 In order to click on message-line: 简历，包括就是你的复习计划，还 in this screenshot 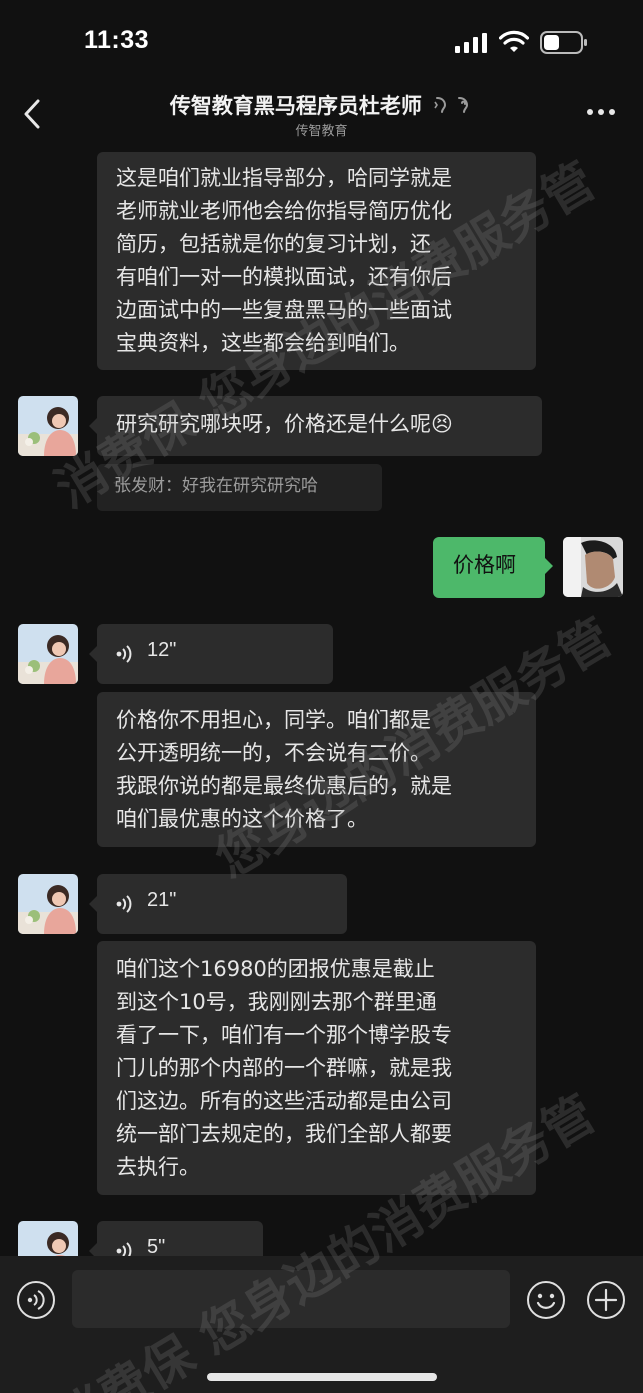, I will do `click(273, 244)`.